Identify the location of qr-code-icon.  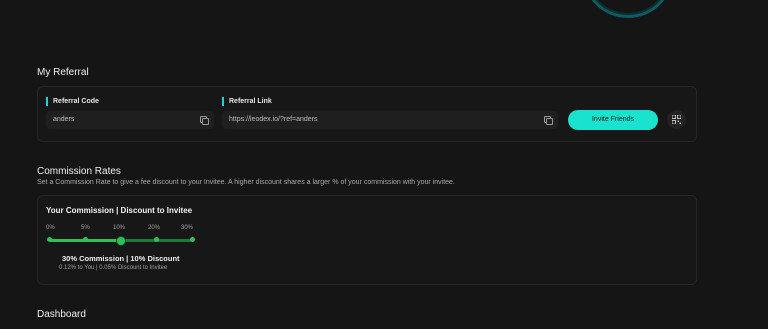
(676, 119).